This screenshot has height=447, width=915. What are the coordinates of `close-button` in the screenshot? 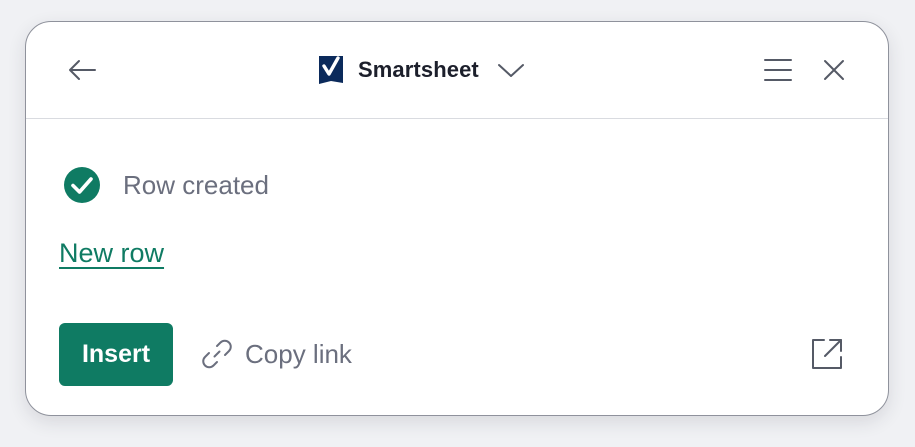 It's located at (834, 70).